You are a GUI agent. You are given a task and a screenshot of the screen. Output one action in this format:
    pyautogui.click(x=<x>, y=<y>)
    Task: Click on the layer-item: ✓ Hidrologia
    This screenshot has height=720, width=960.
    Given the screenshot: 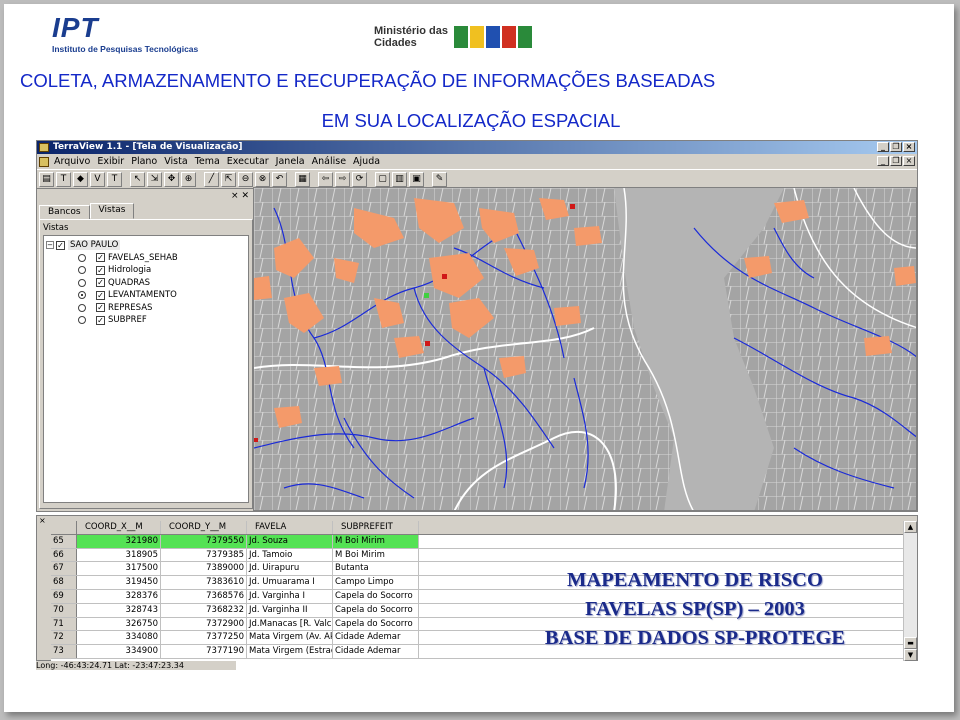 What is the action you would take?
    pyautogui.click(x=146, y=270)
    